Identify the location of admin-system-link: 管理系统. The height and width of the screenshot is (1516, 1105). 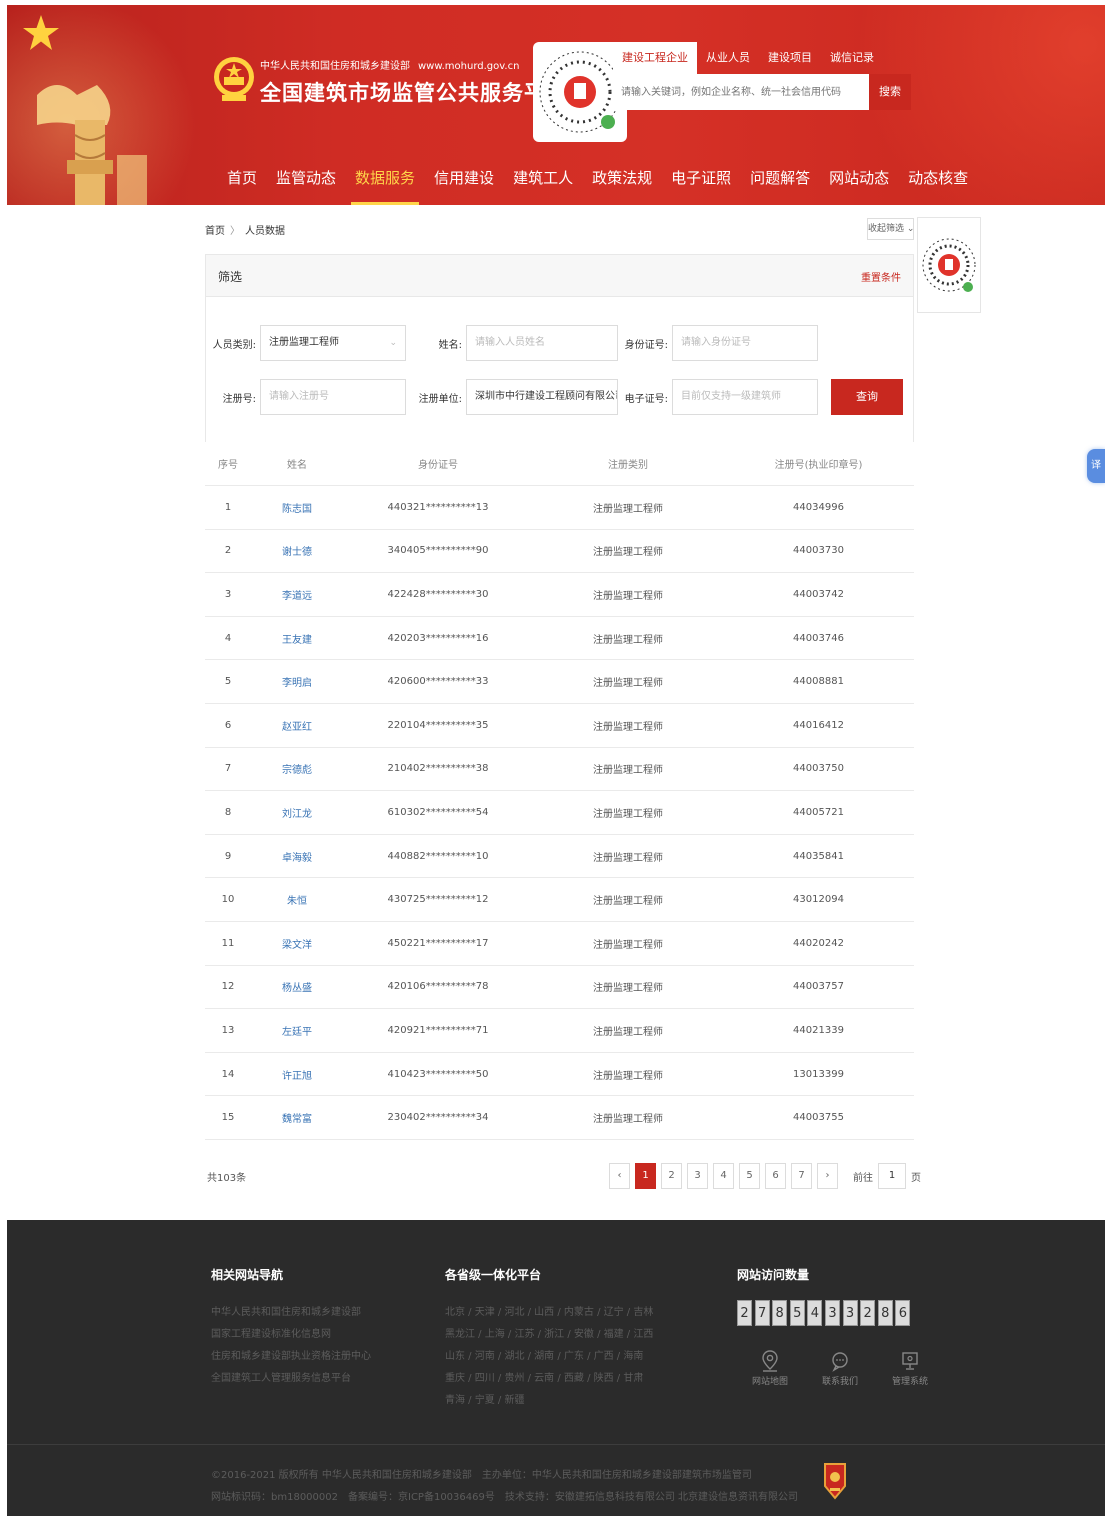
(910, 1368).